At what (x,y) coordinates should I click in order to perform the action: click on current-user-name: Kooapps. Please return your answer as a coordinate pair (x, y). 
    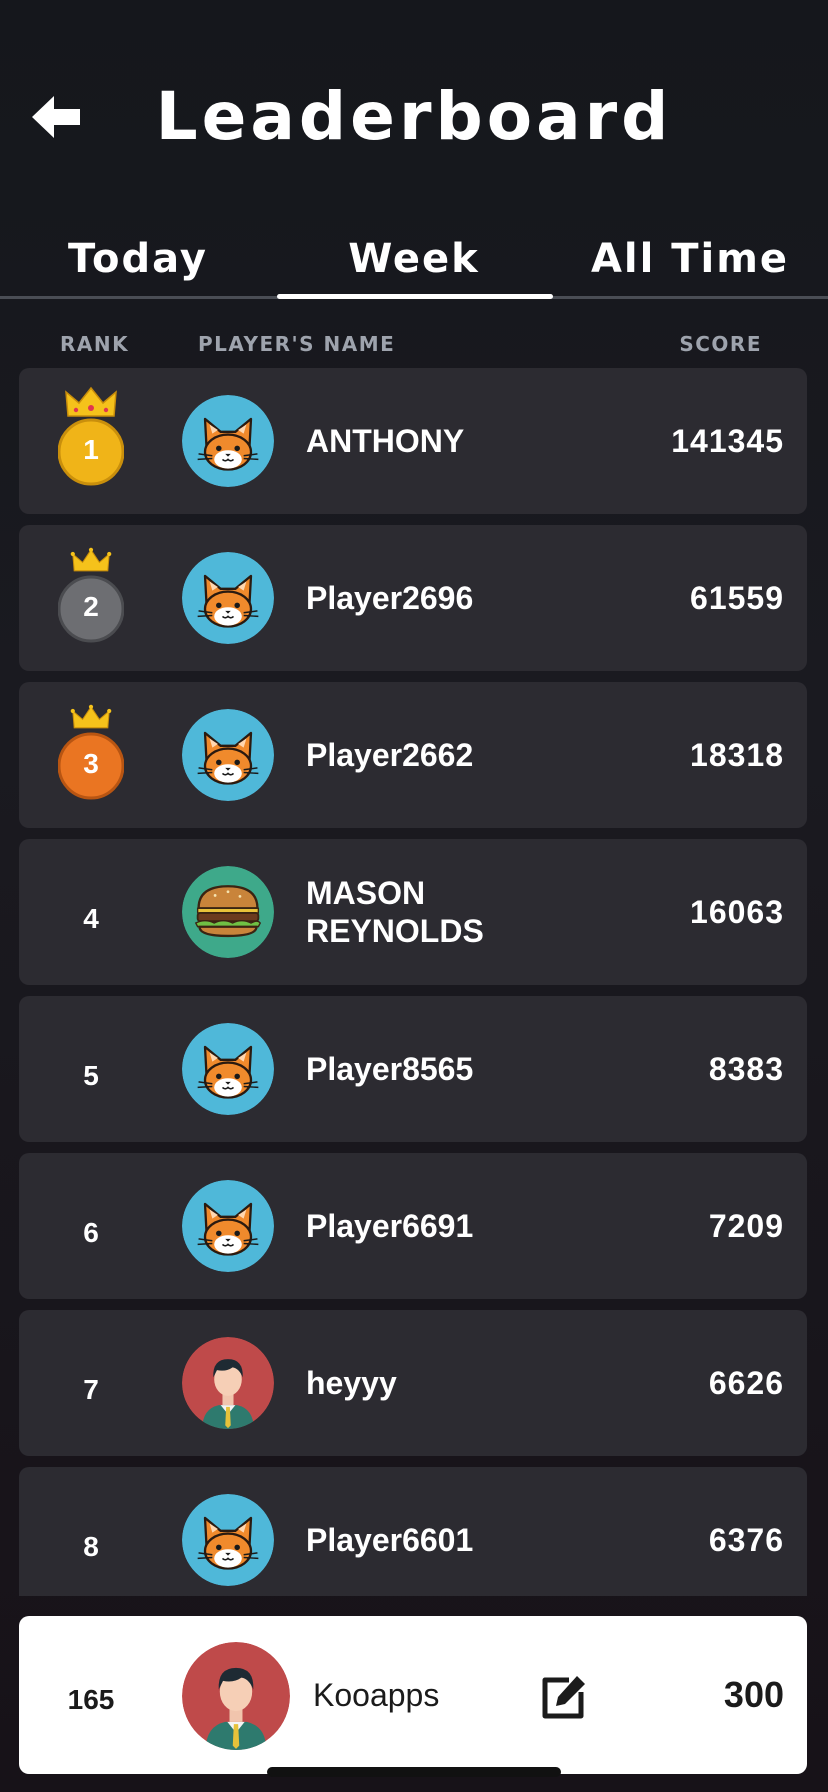
    Looking at the image, I should click on (376, 1694).